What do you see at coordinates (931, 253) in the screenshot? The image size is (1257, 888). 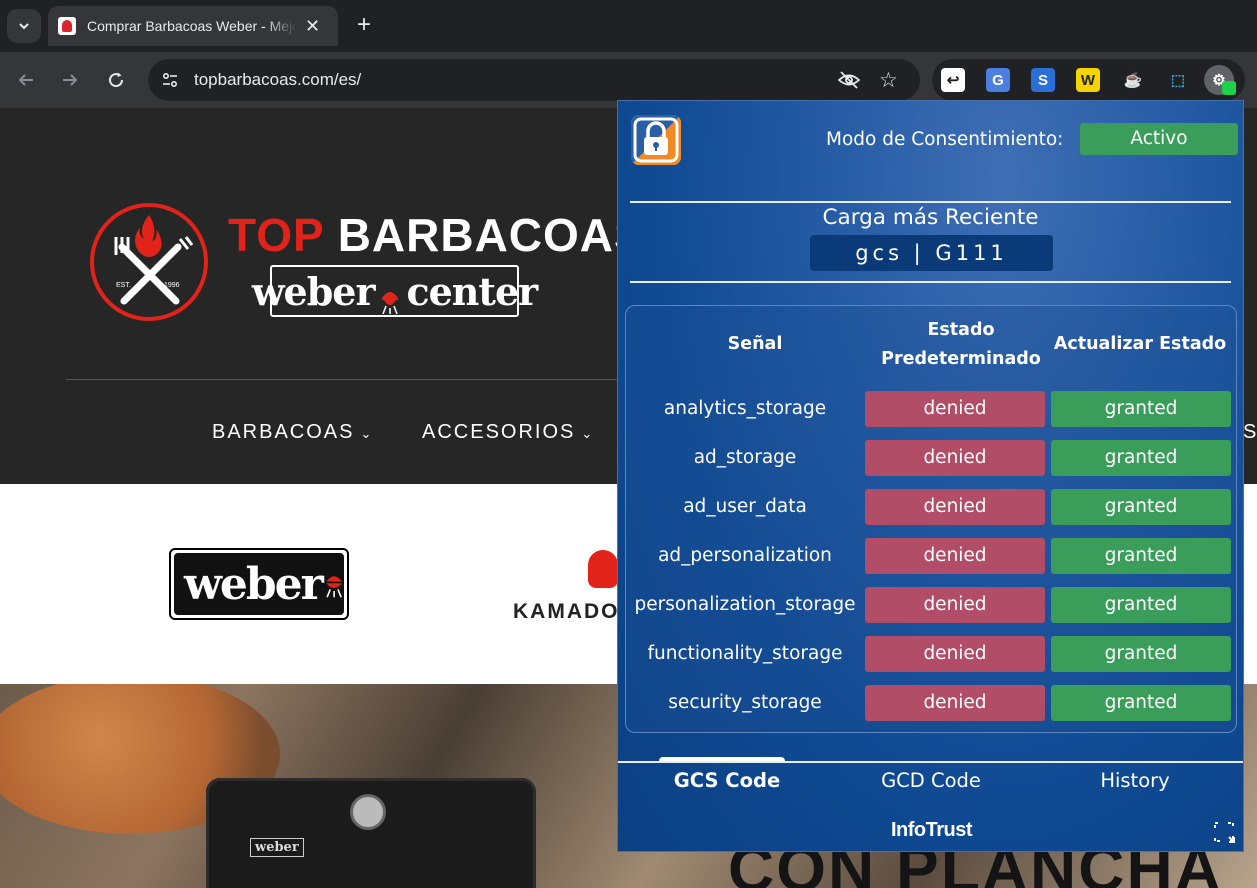 I see `latest-load-value: gcs | G111` at bounding box center [931, 253].